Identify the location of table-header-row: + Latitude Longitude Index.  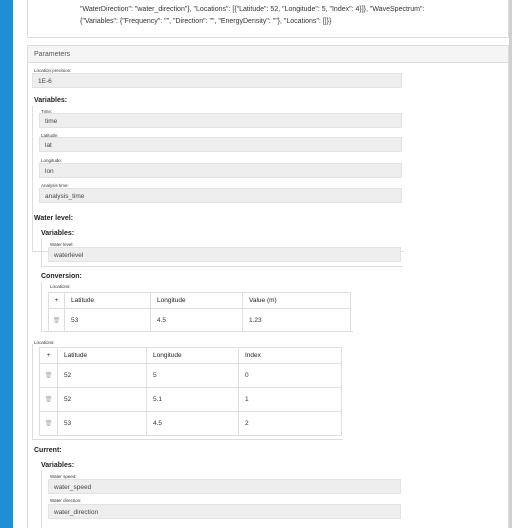
(190, 355).